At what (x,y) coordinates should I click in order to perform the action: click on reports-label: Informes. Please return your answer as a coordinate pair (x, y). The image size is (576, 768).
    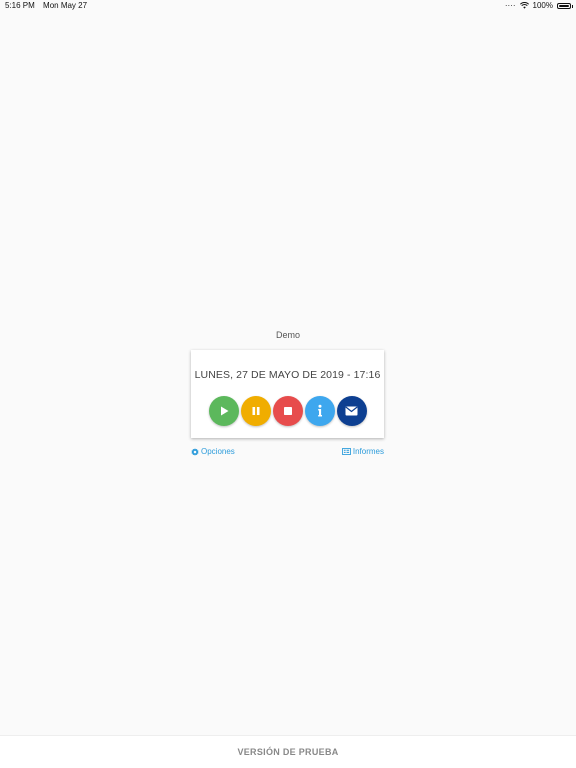
    Looking at the image, I should click on (368, 451).